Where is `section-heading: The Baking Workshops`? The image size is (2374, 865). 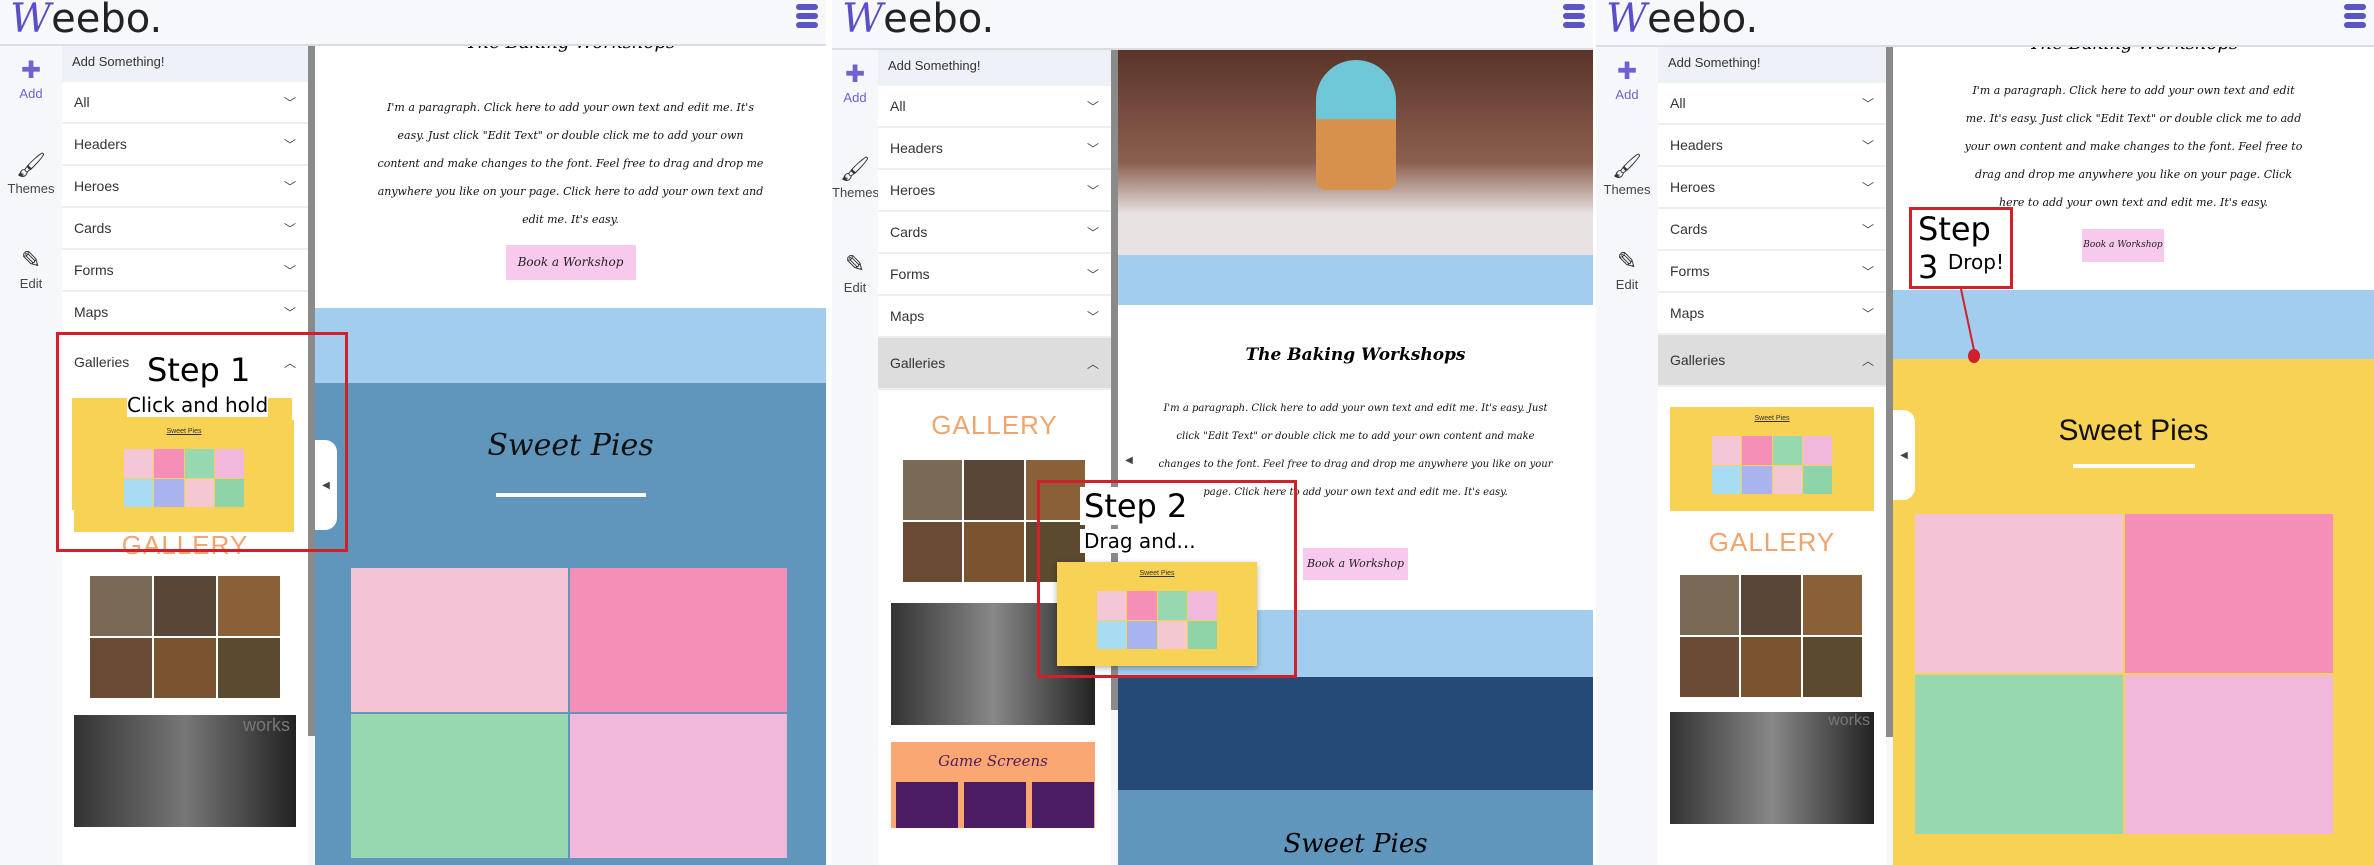 section-heading: The Baking Workshops is located at coordinates (1355, 355).